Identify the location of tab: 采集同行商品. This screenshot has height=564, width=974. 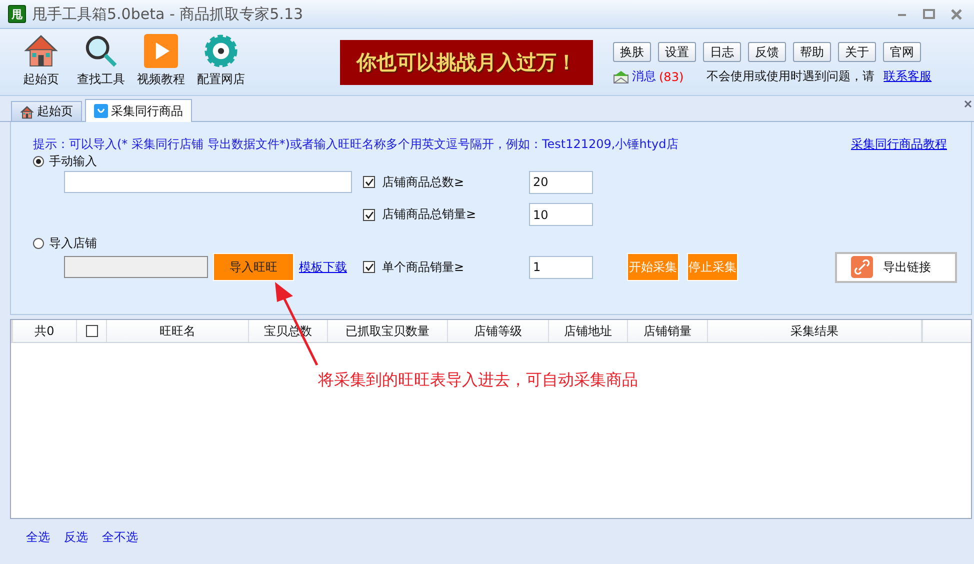
(138, 110).